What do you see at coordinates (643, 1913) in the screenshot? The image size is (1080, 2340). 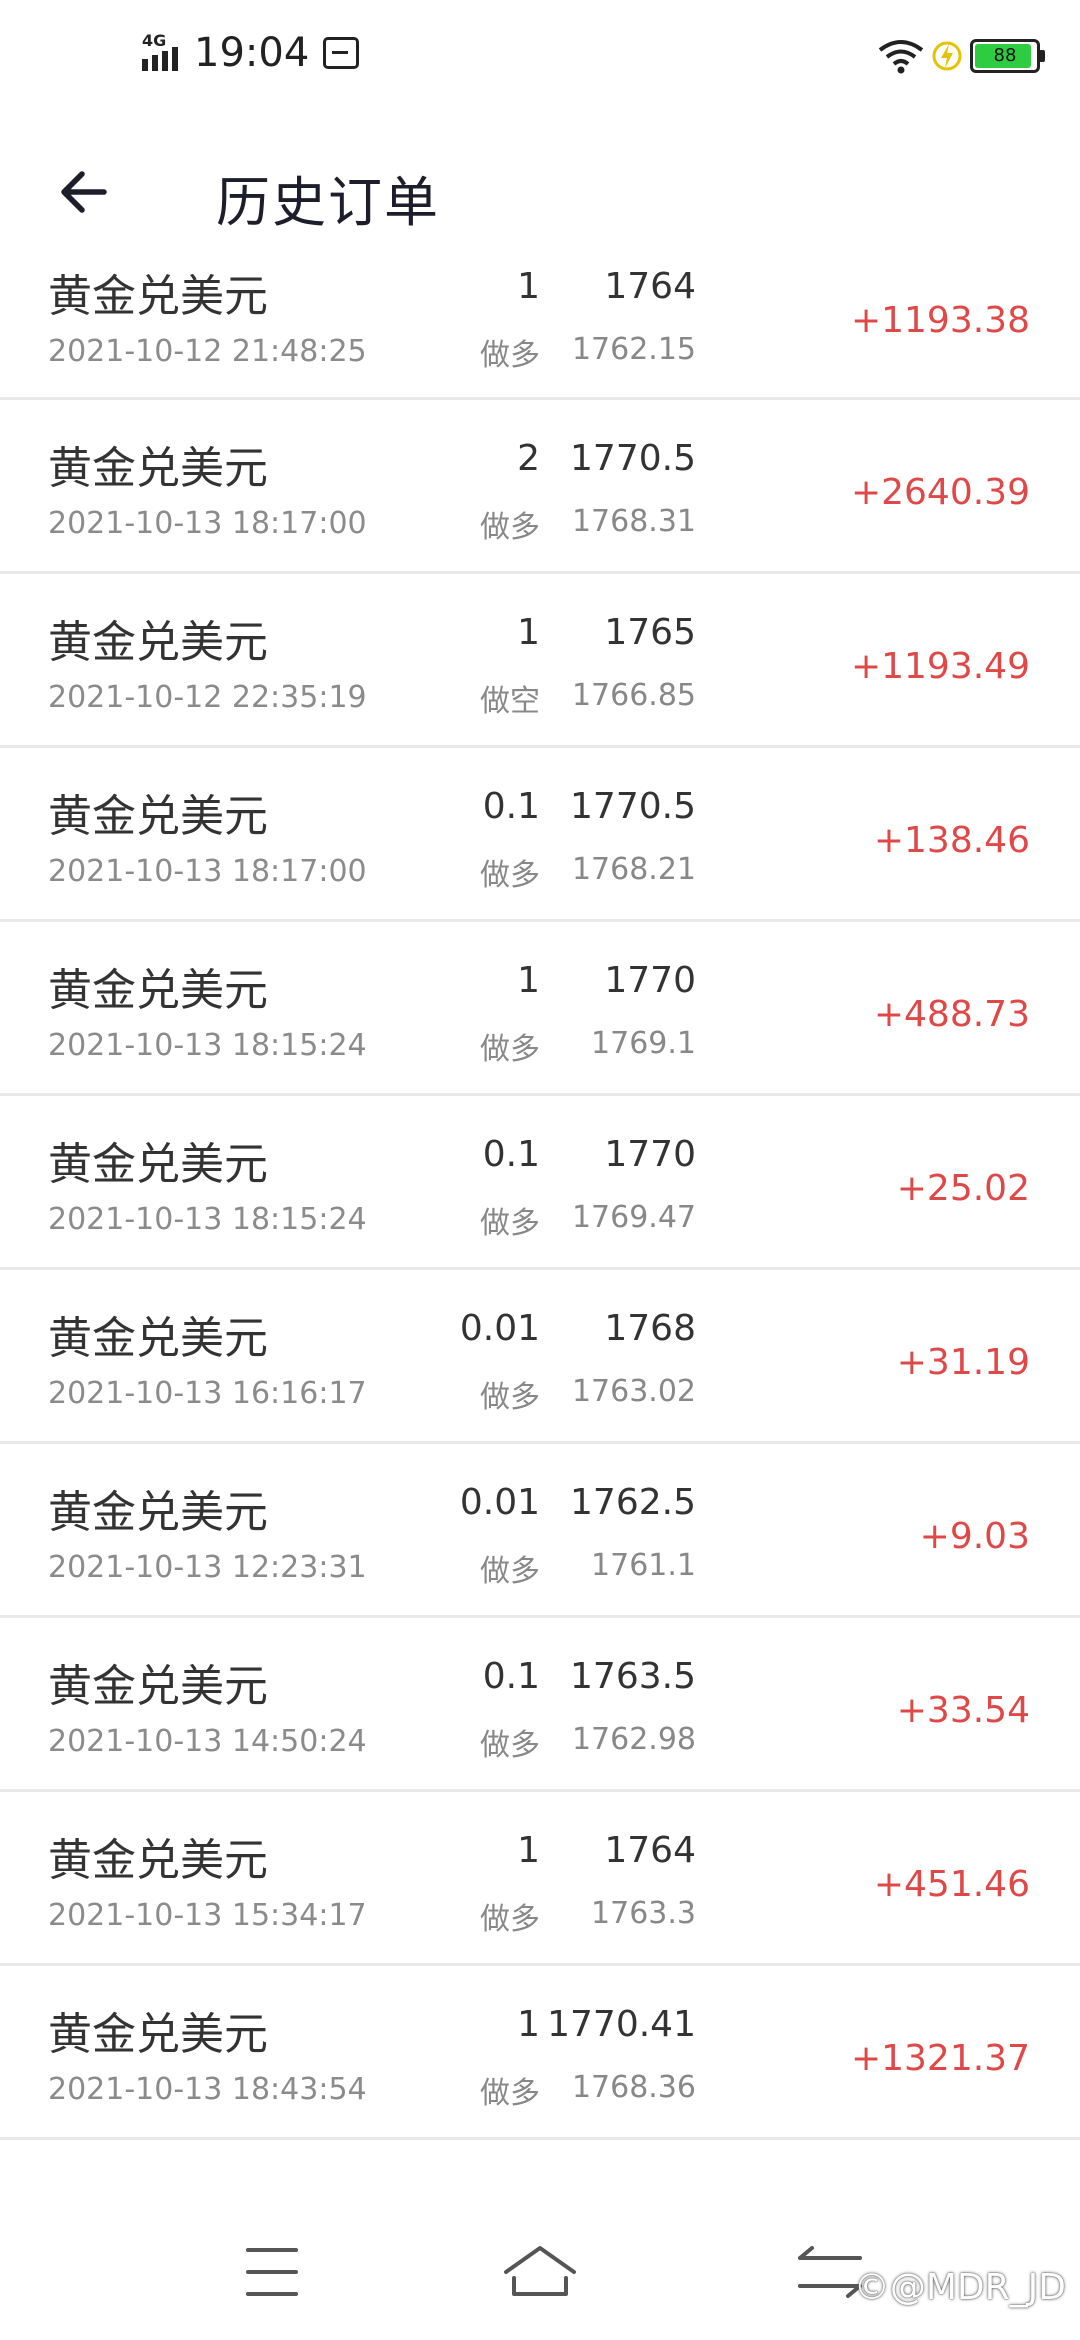 I see `order-close-price: 1763.3` at bounding box center [643, 1913].